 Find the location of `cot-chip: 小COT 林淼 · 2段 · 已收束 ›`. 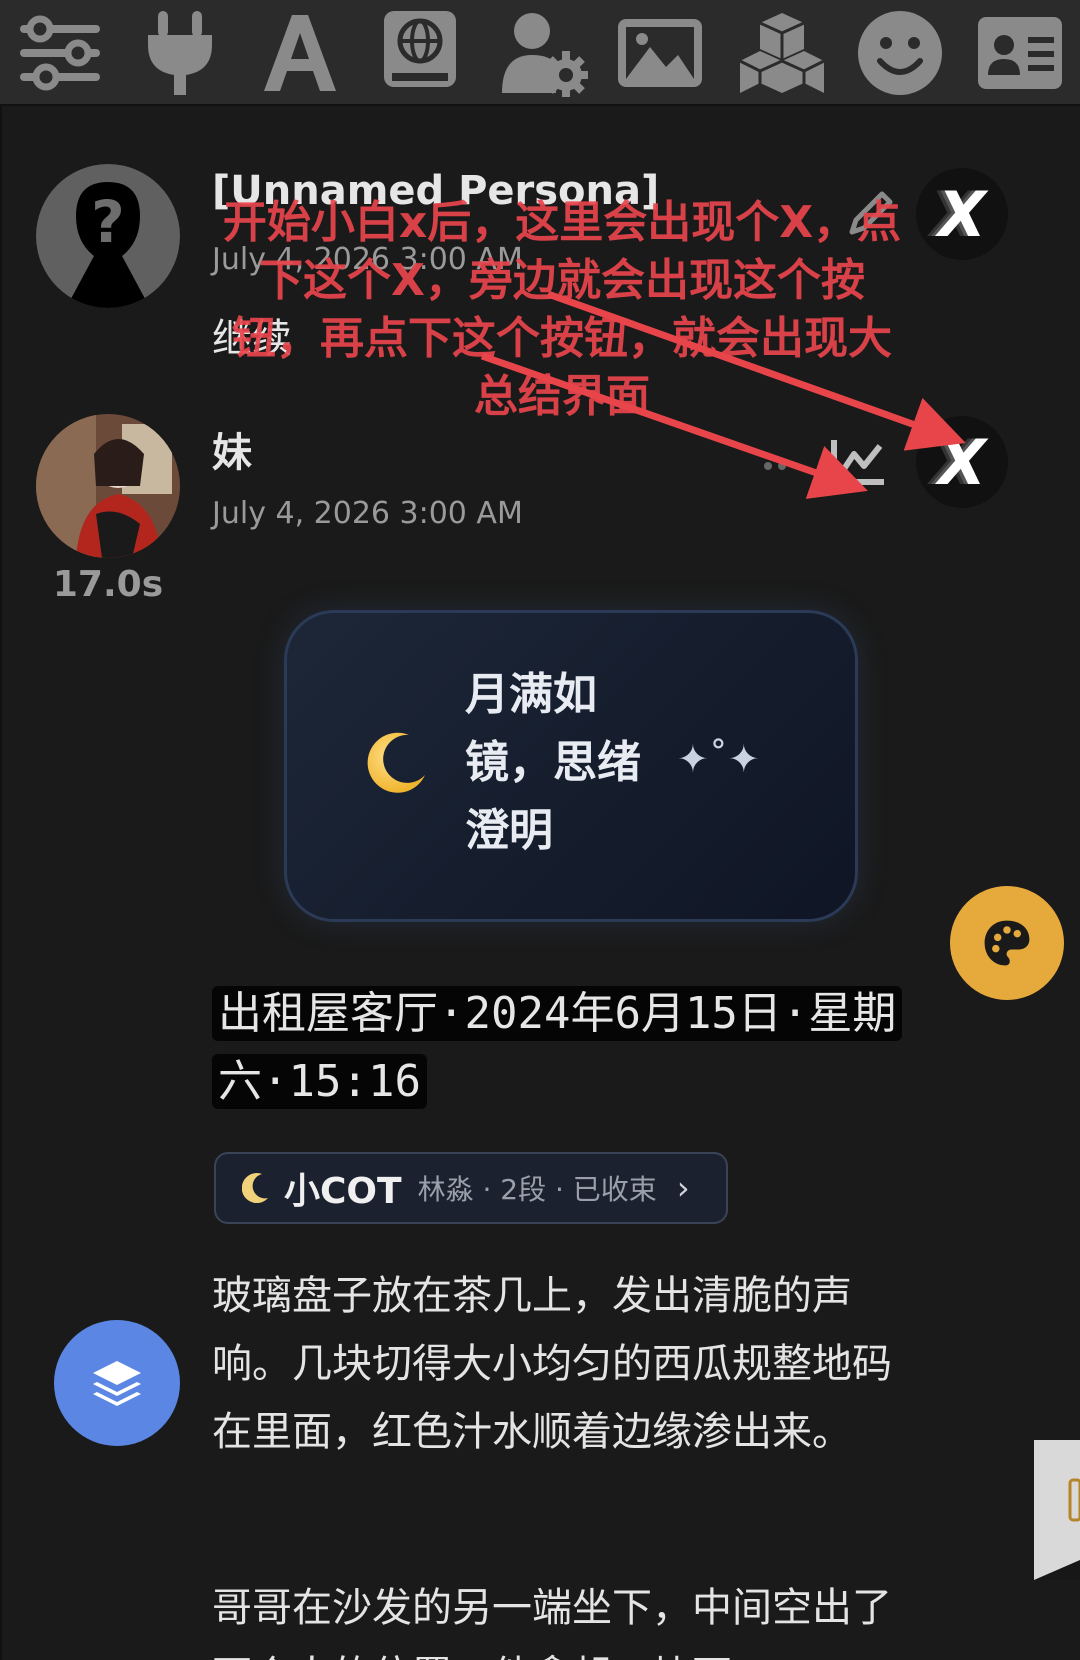

cot-chip: 小COT 林淼 · 2段 · 已收束 › is located at coordinates (471, 1188).